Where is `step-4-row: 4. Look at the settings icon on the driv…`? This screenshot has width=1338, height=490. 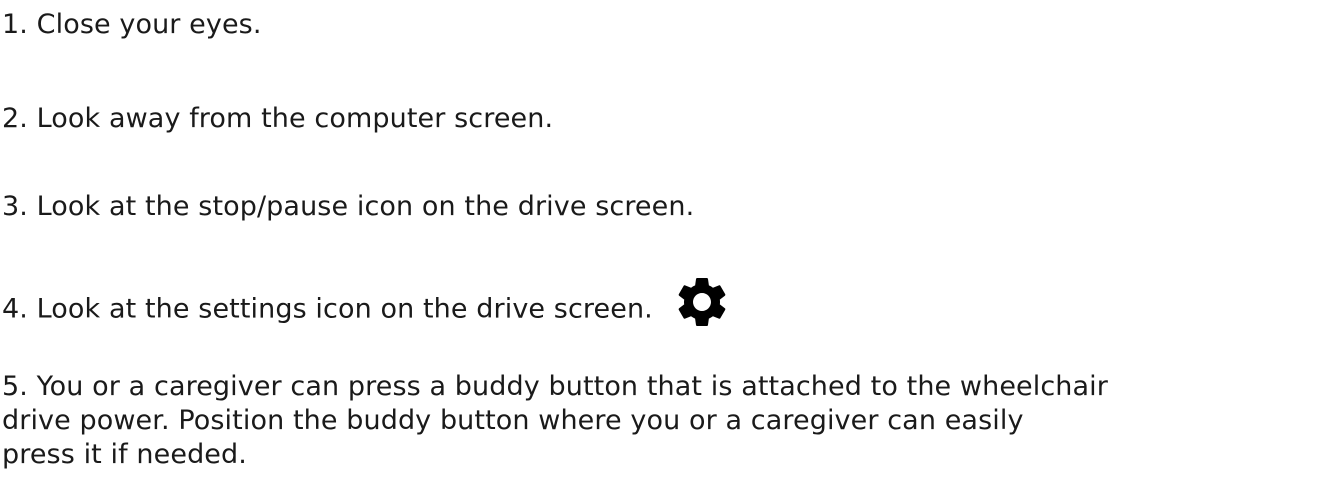 step-4-row: 4. Look at the settings icon on the driv… is located at coordinates (367, 309).